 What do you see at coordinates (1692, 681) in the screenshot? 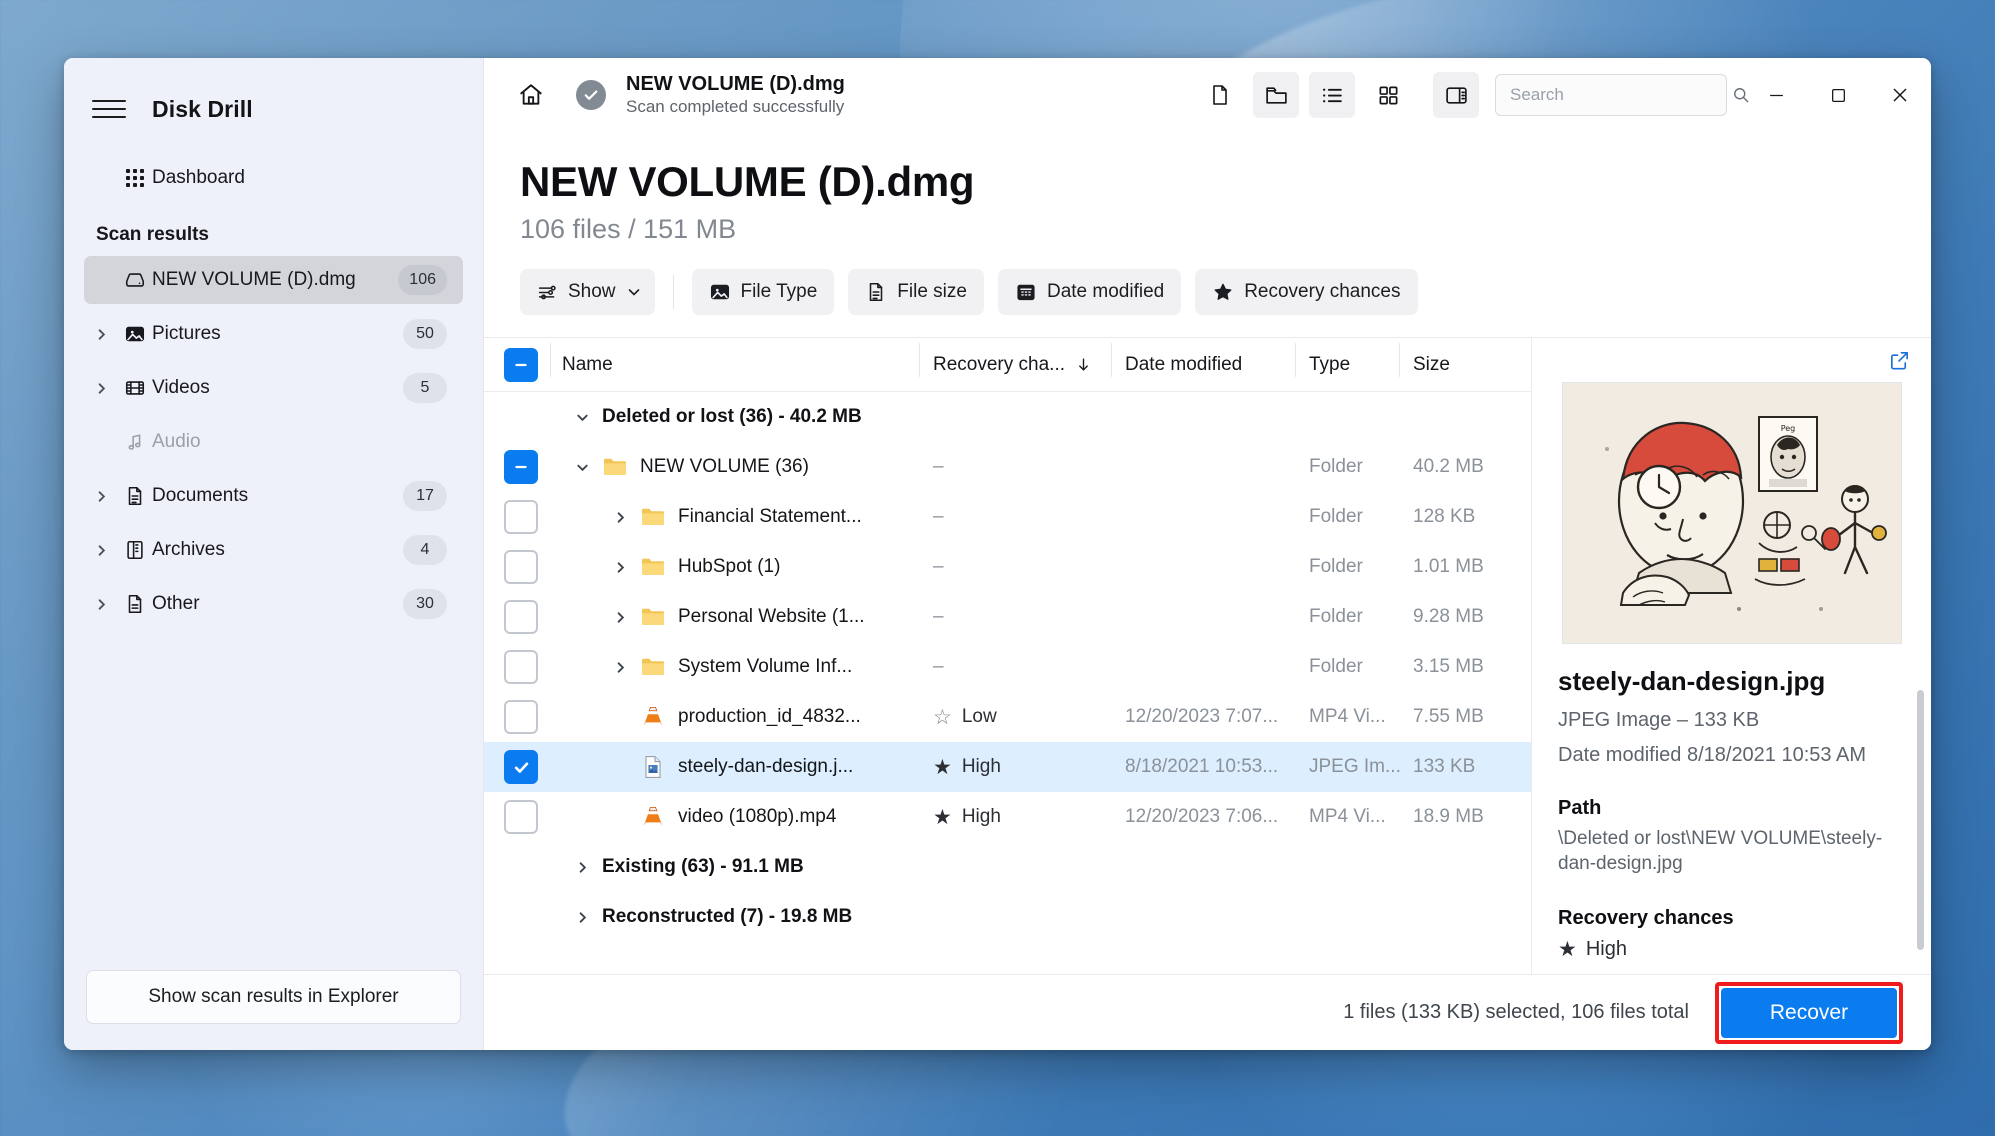
I see `preview-file-name: steely-dan-design.jpg` at bounding box center [1692, 681].